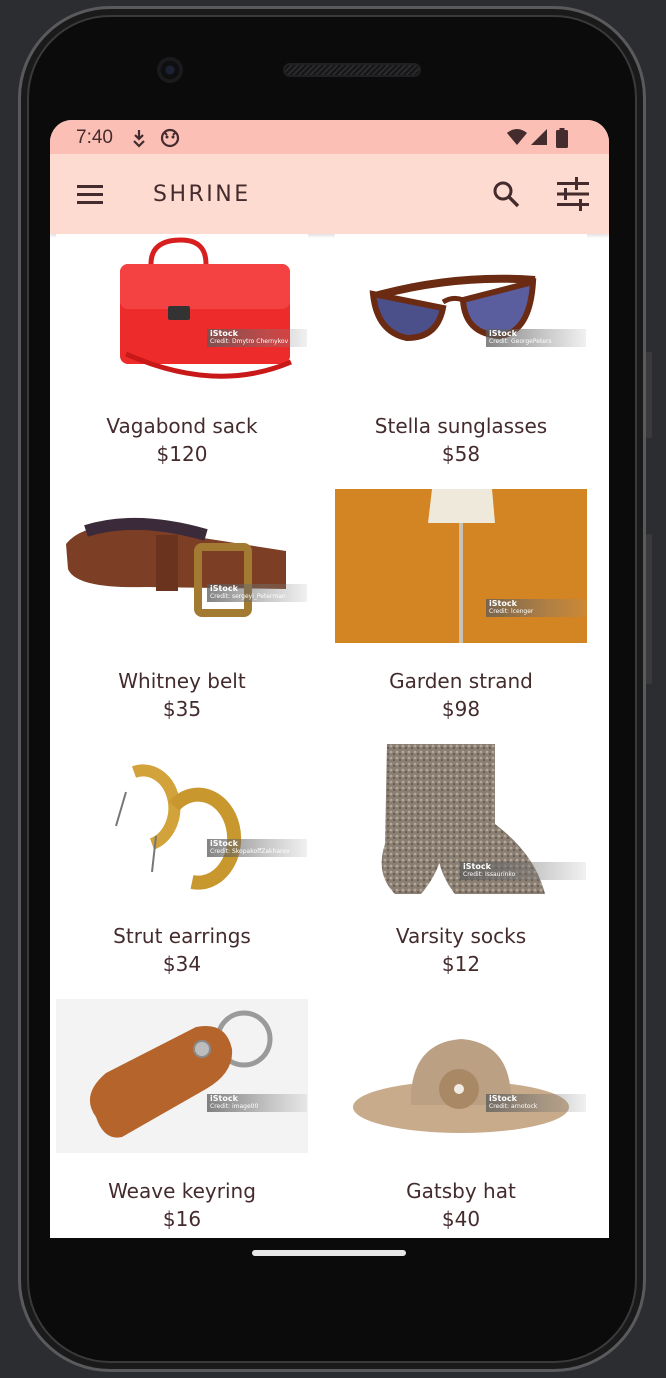 The width and height of the screenshot is (666, 1378). I want to click on product-name: Whitney belt, so click(182, 681).